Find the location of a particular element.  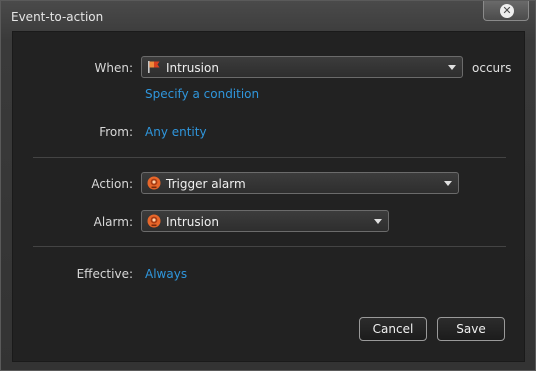

occurs-text: occurs is located at coordinates (492, 68).